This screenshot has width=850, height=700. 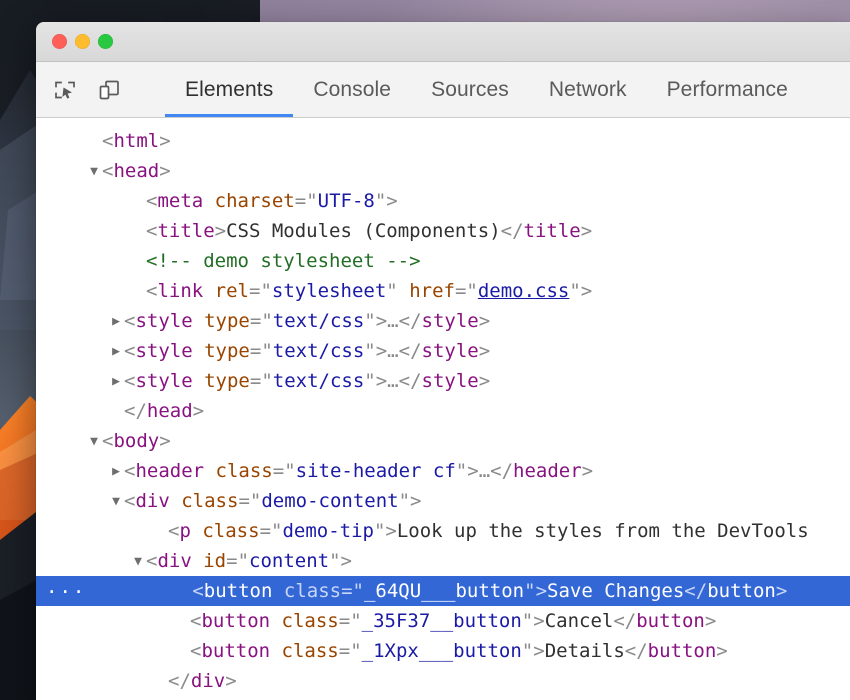 I want to click on comment-node: <!-- demo stylesheet -->, so click(x=283, y=261).